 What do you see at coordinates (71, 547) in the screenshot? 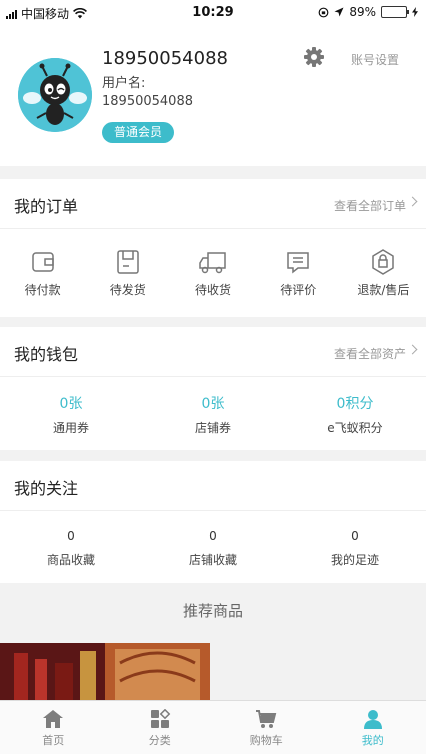
I see `follow-product-favorites: 0 商品收藏` at bounding box center [71, 547].